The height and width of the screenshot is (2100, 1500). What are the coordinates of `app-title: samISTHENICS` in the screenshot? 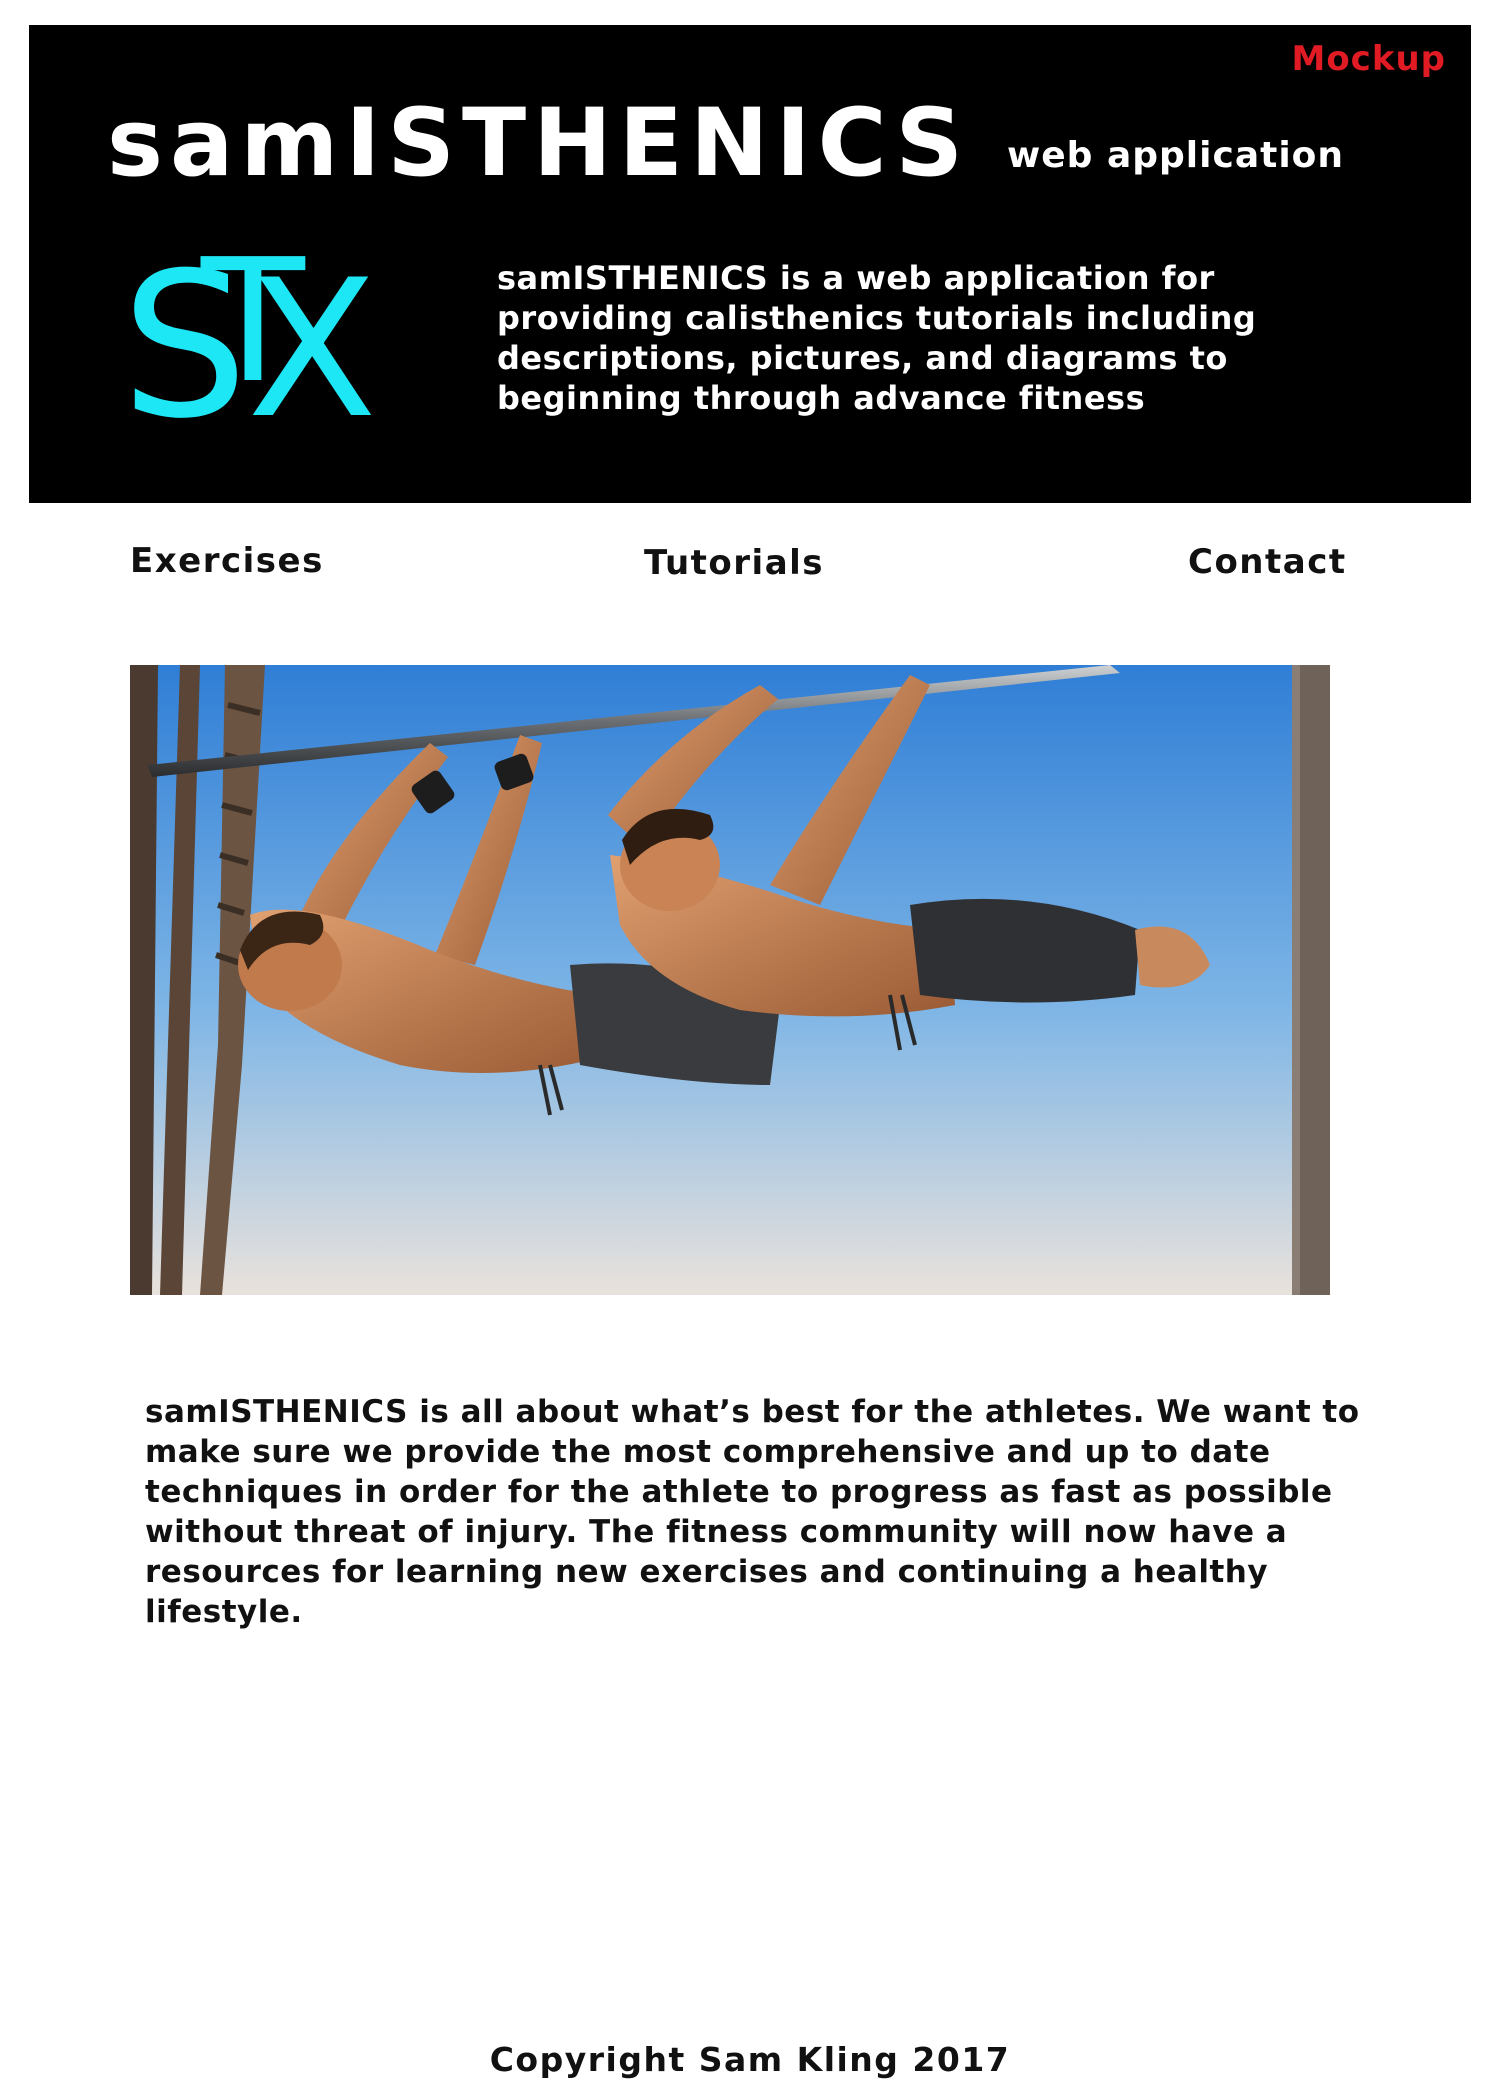 It's located at (539, 143).